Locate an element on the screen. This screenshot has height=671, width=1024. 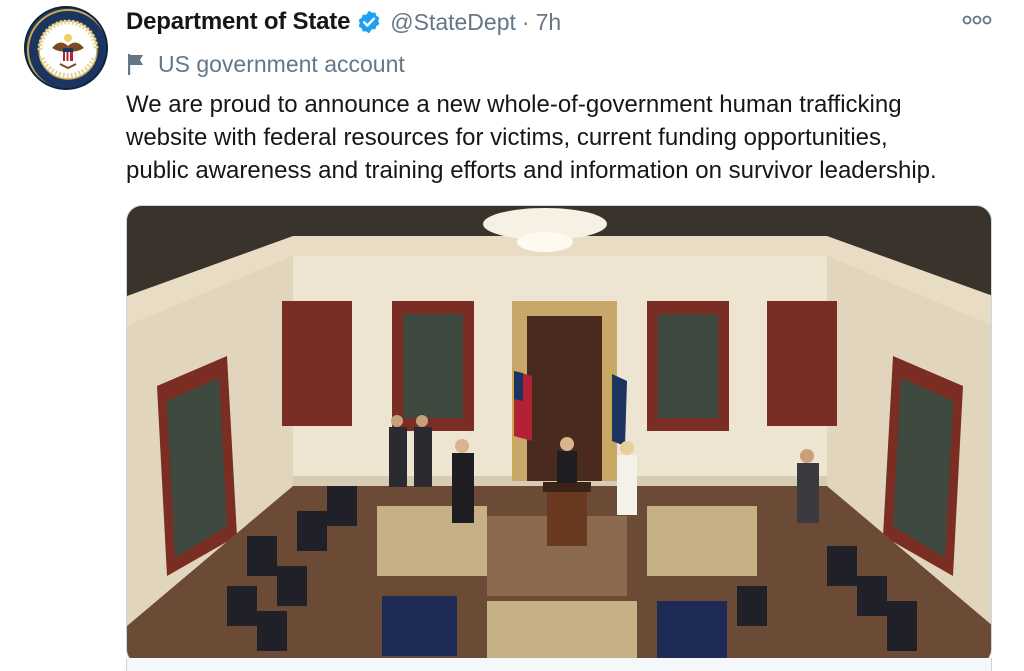
account-label-text: US government account is located at coordinates (281, 63).